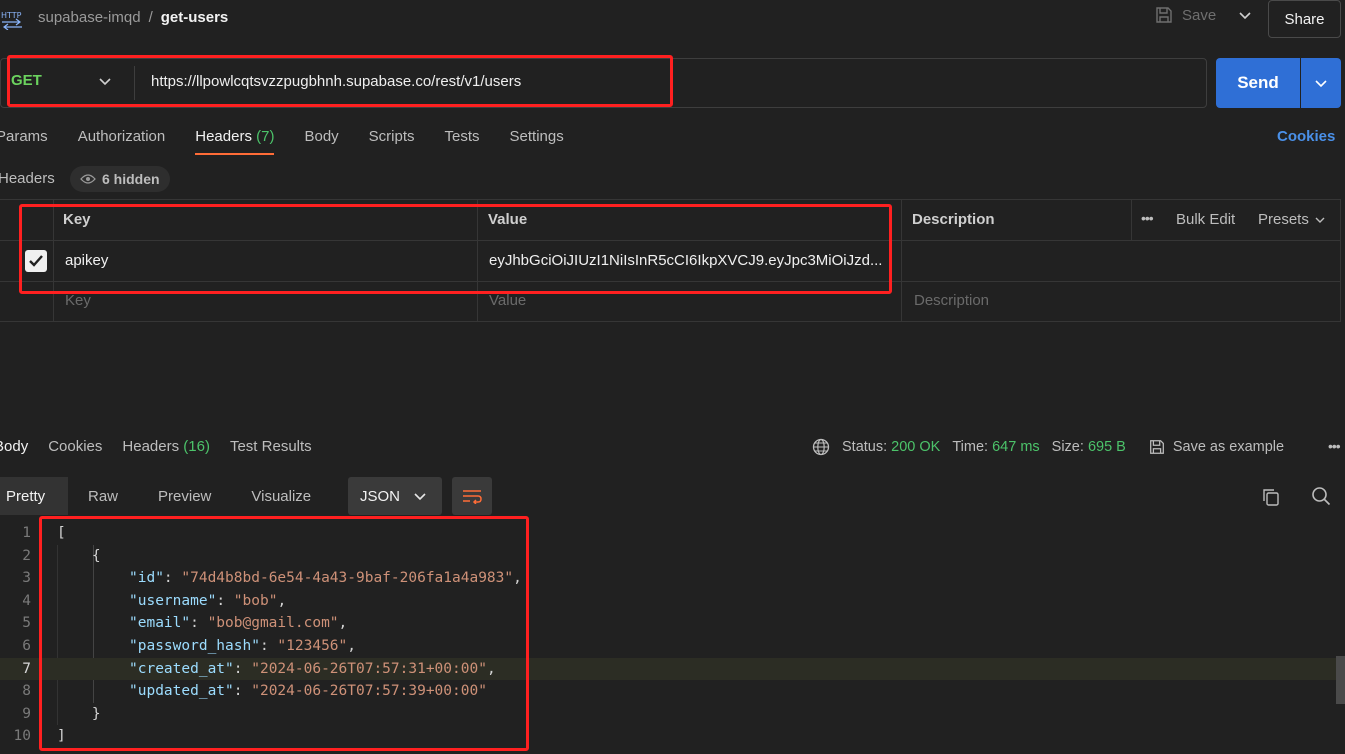  I want to click on hidden-count: 6 hidden, so click(131, 179).